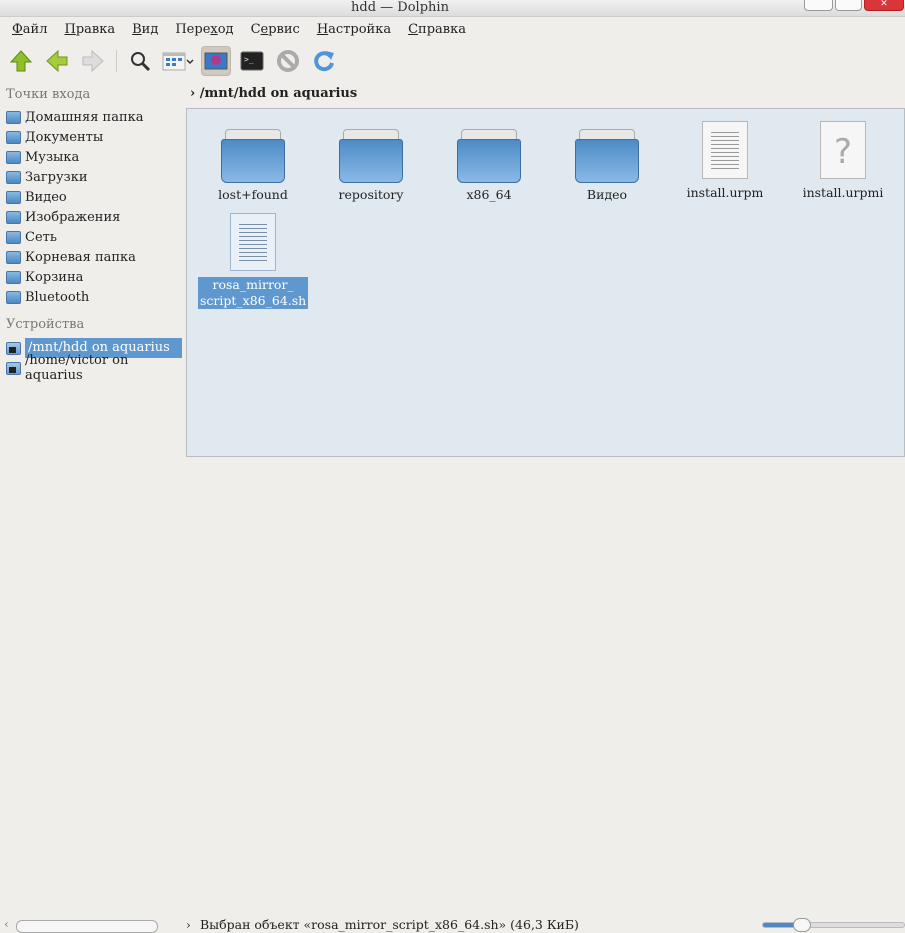  I want to click on sidebar-item-label: Корзина, so click(54, 277).